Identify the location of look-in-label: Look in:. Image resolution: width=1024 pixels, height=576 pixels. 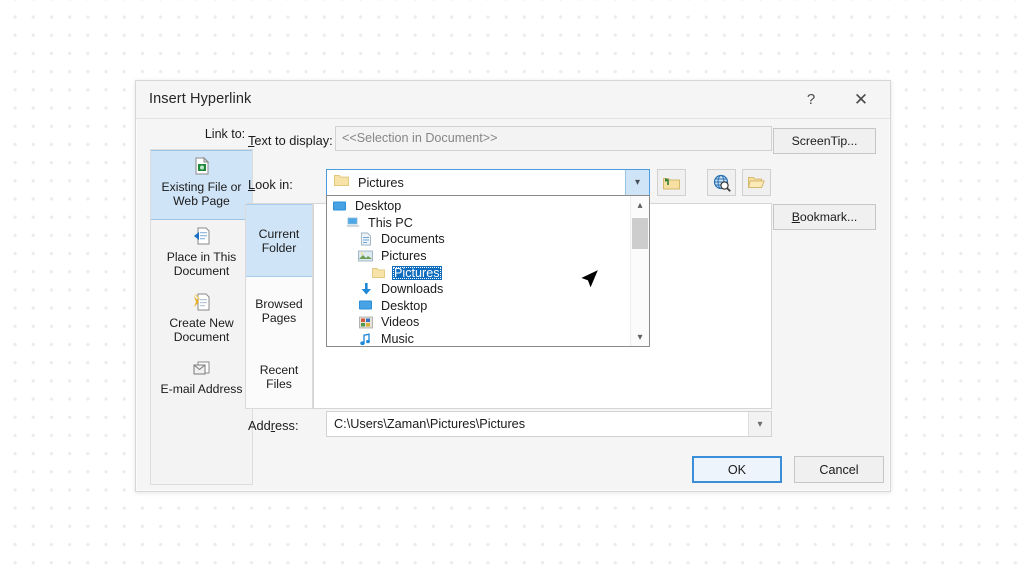
(270, 184).